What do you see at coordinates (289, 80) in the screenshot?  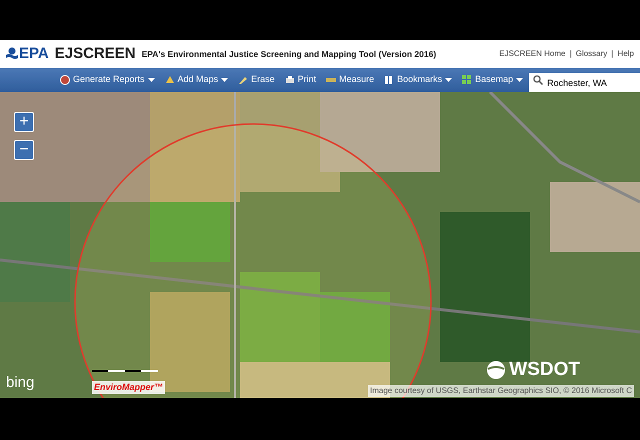 I see `printer-icon` at bounding box center [289, 80].